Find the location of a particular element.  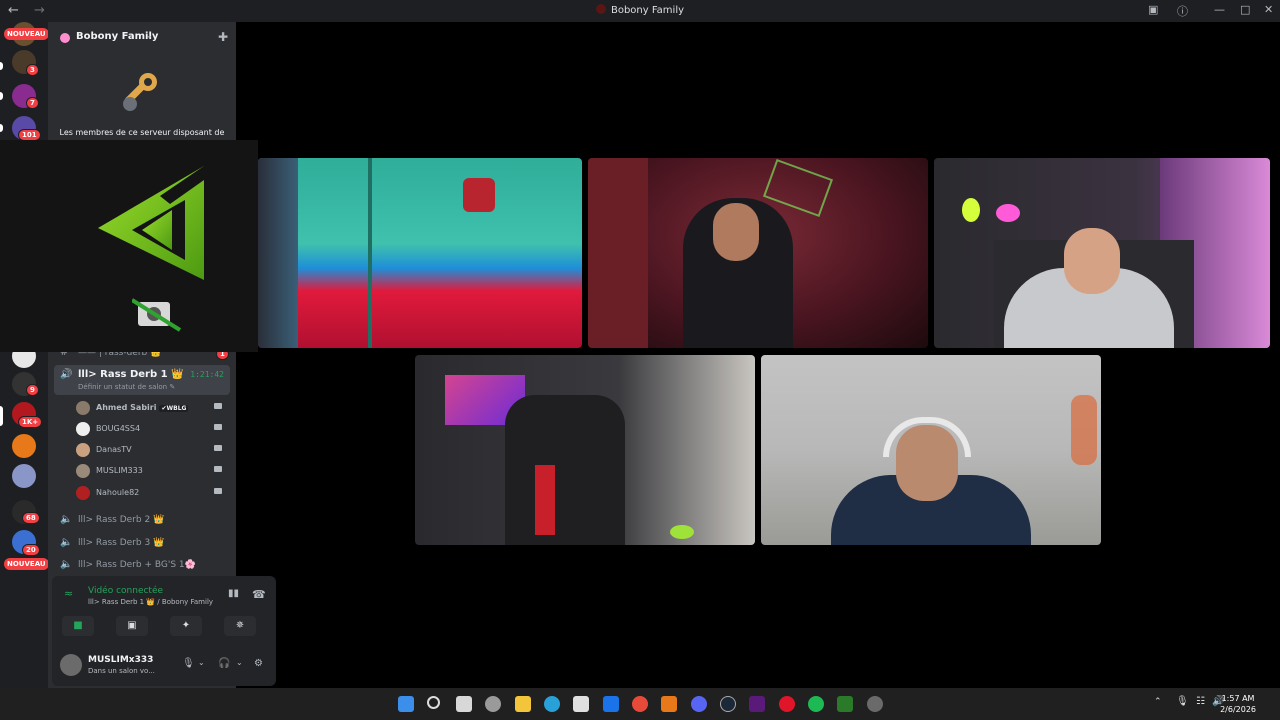

speaker-icon: 🔊 is located at coordinates (66, 374).